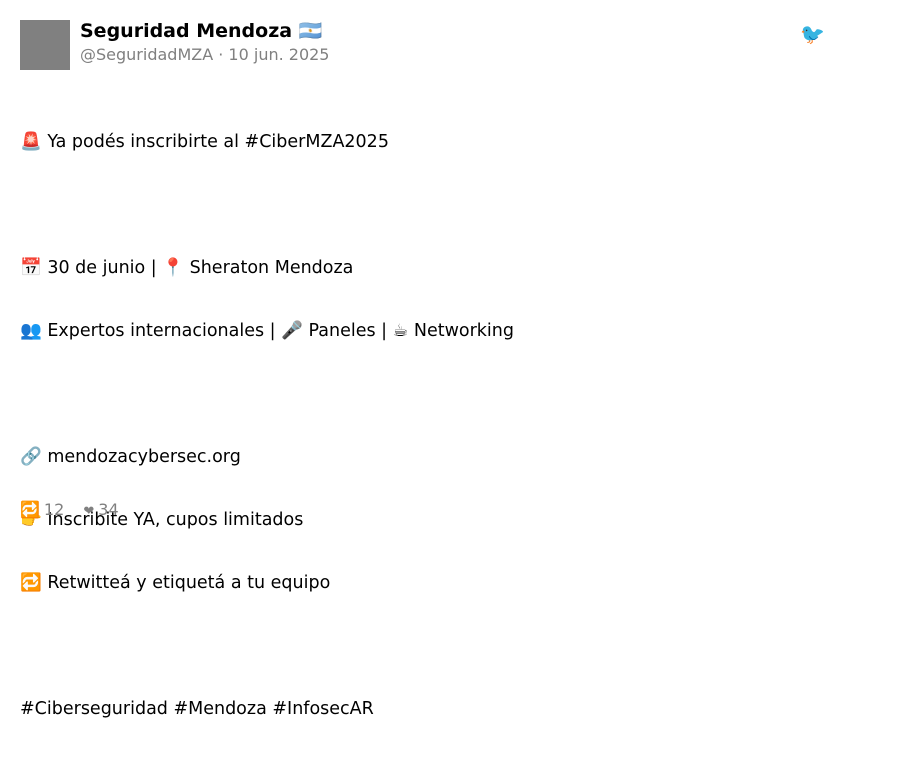 This screenshot has width=900, height=762. I want to click on avatar, so click(45, 45).